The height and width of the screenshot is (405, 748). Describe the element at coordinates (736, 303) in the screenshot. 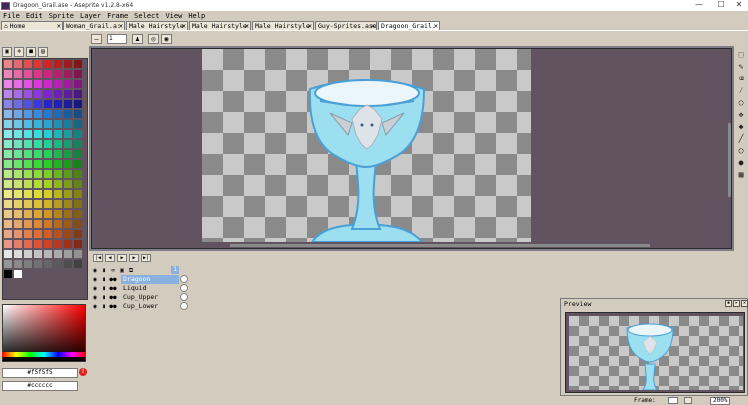

I see `preview-play-icon: ▸` at that location.